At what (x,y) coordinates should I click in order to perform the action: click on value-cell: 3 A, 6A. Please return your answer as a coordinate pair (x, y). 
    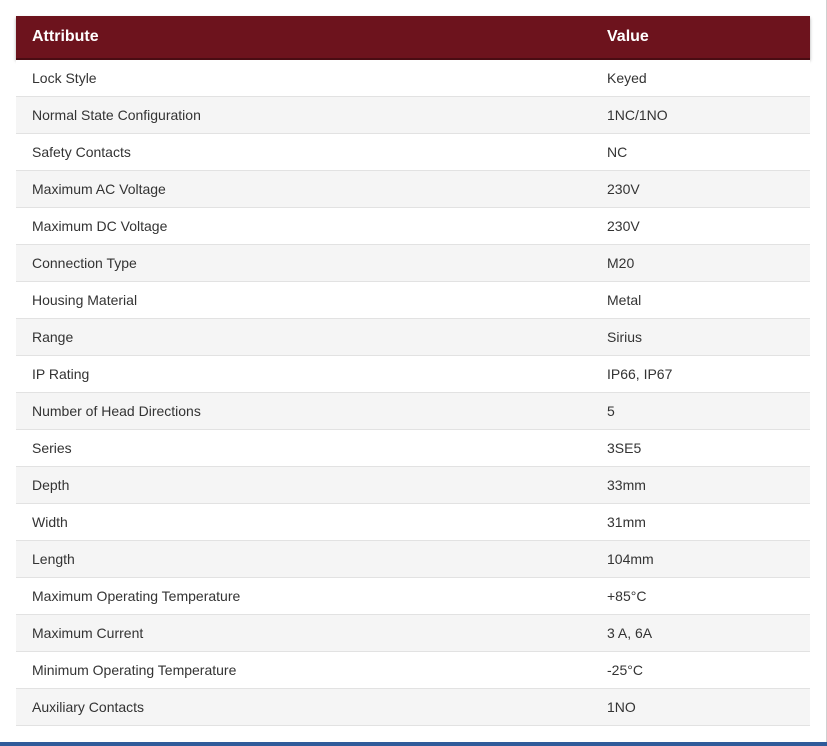
    Looking at the image, I should click on (700, 633).